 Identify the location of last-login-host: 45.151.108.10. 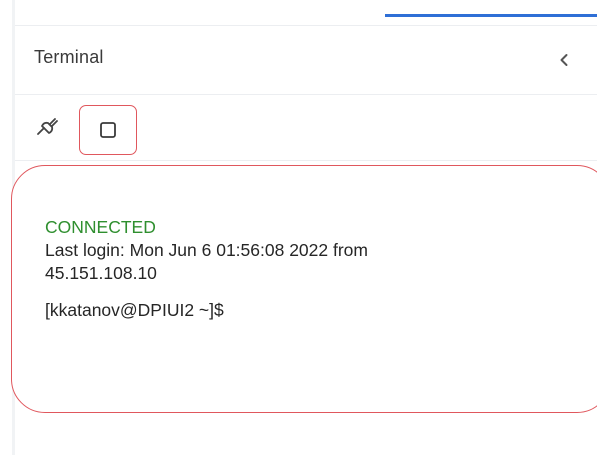
(101, 273).